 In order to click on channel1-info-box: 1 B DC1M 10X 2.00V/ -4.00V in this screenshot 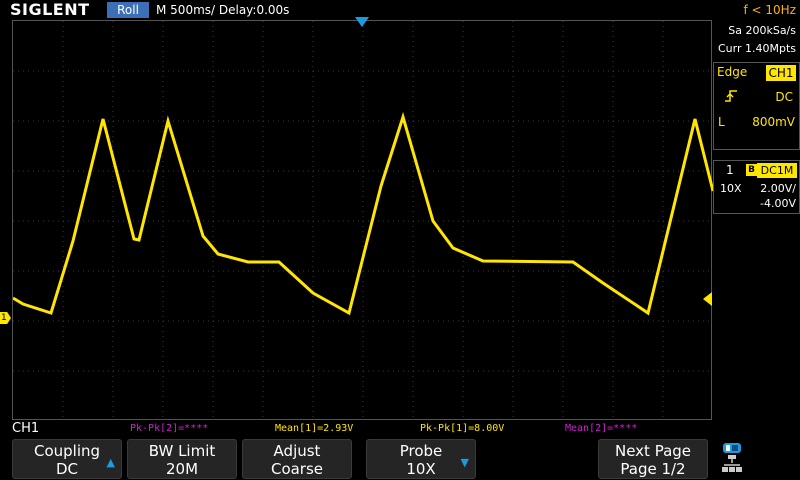, I will do `click(756, 187)`.